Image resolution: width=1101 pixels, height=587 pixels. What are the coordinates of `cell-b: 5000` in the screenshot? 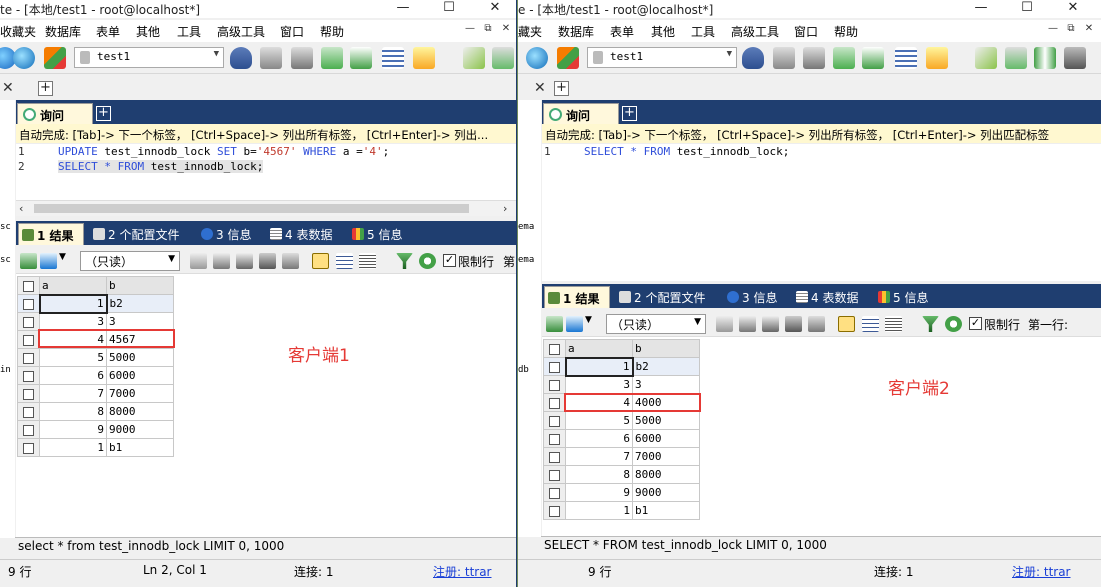 It's located at (666, 420).